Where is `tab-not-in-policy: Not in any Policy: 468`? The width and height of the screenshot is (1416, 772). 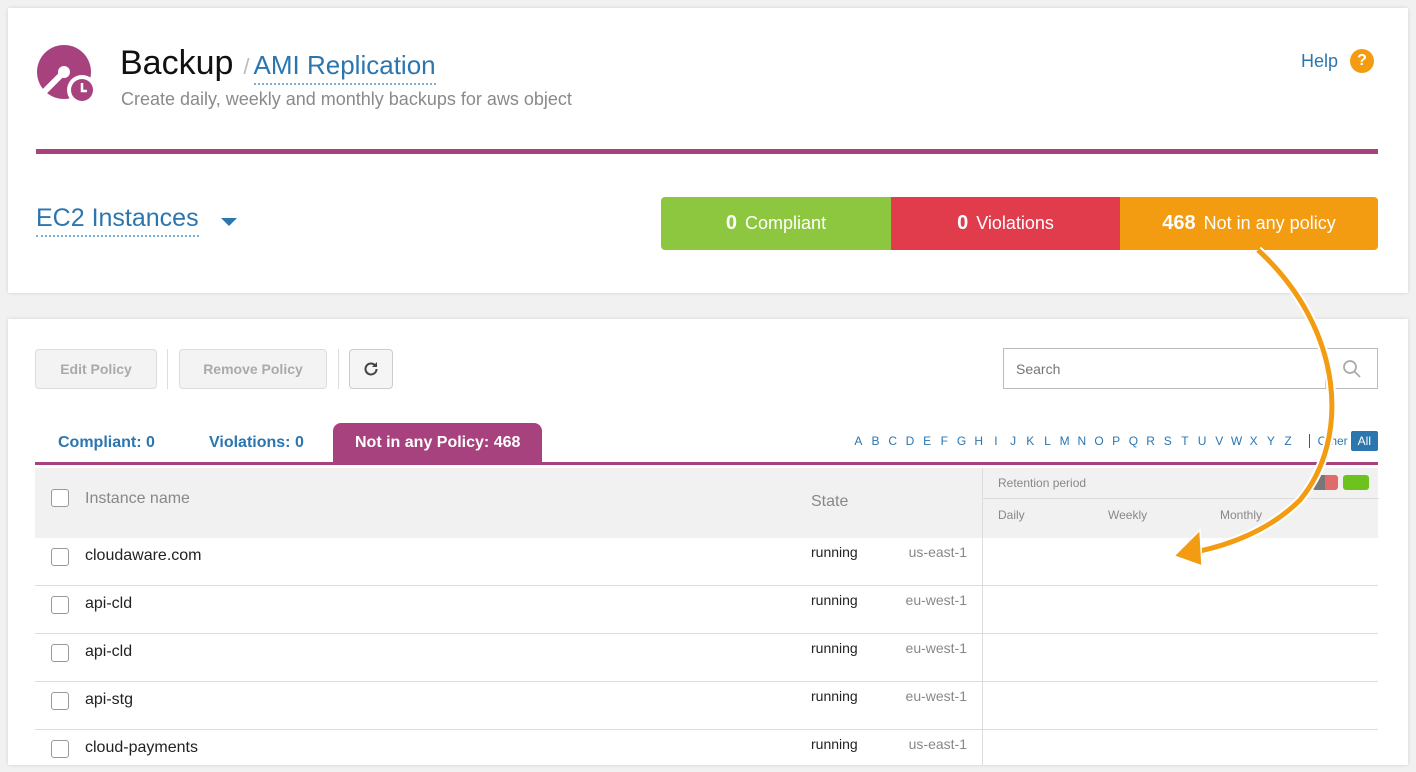 tab-not-in-policy: Not in any Policy: 468 is located at coordinates (438, 442).